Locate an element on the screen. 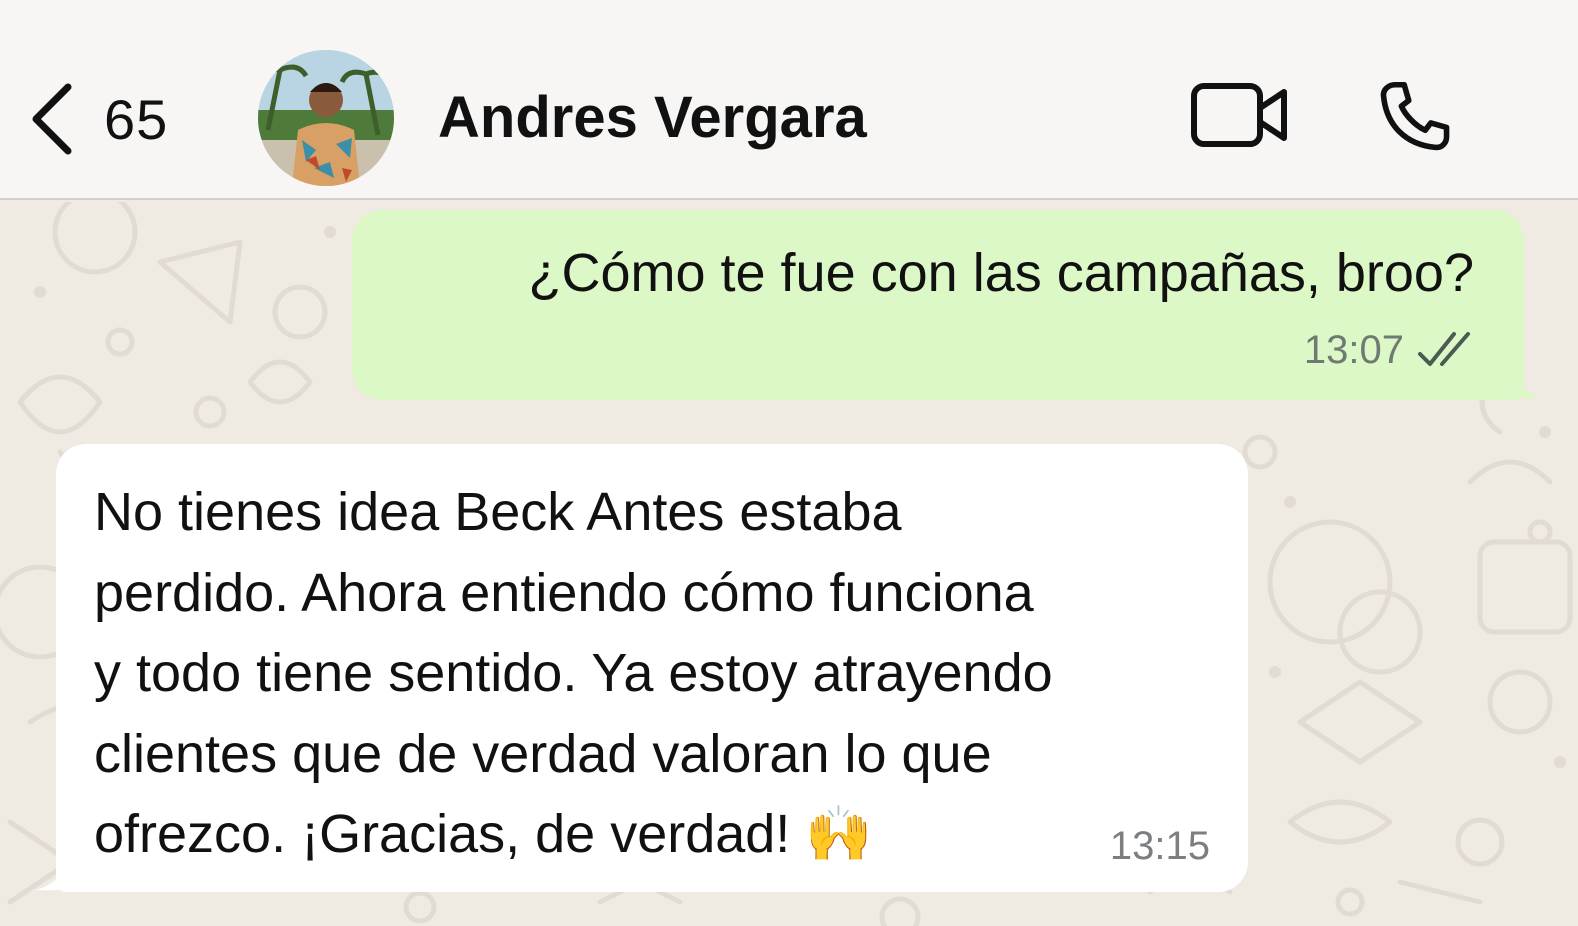  message-time: 13:15 is located at coordinates (1159, 846).